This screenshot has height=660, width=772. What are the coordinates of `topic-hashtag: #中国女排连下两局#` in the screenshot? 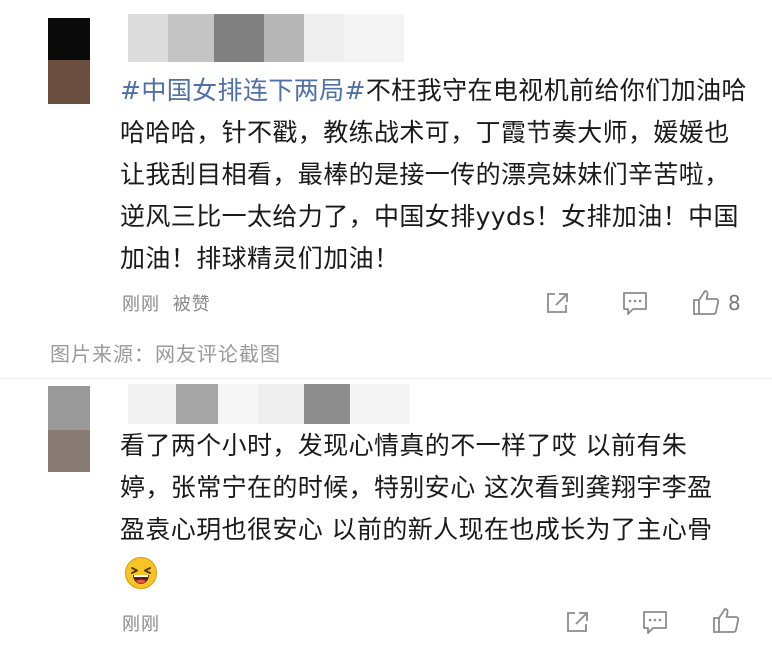 It's located at (243, 90).